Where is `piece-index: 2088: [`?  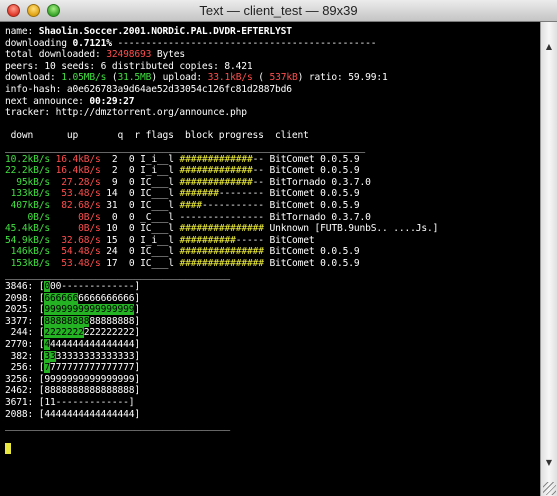 piece-index: 2088: [ is located at coordinates (25, 414).